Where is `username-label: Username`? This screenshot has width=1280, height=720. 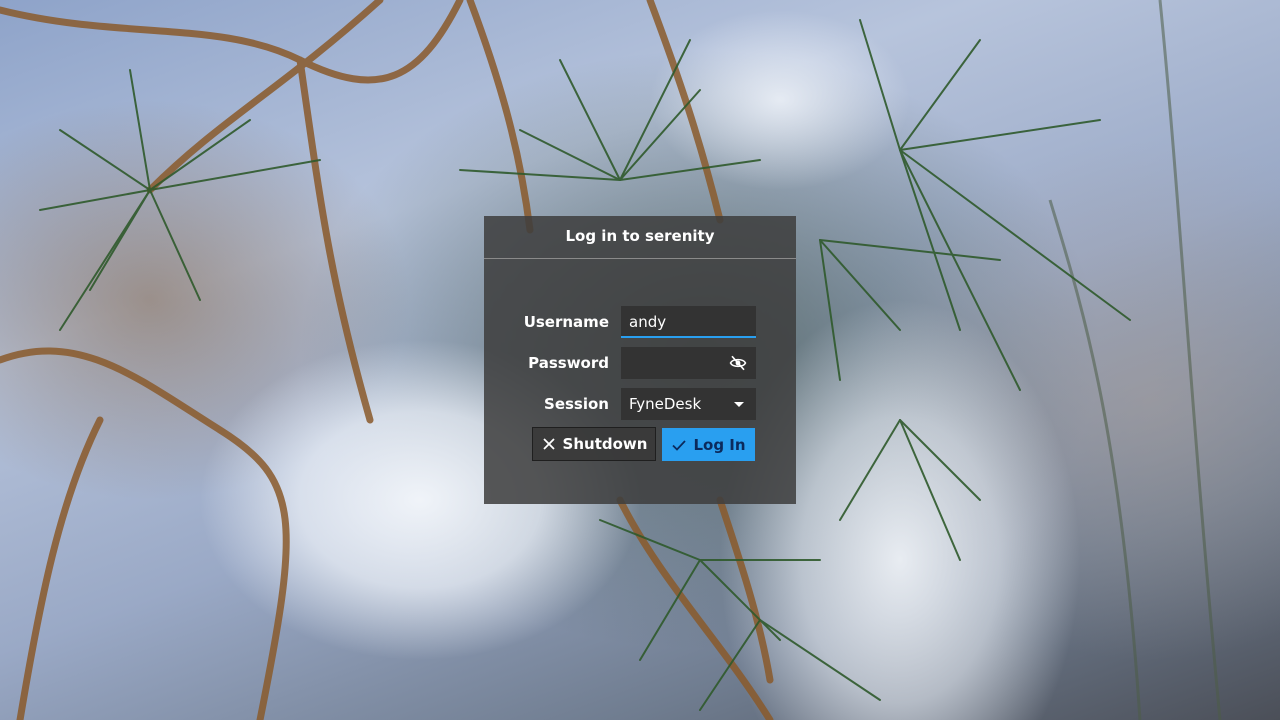 username-label: Username is located at coordinates (566, 322).